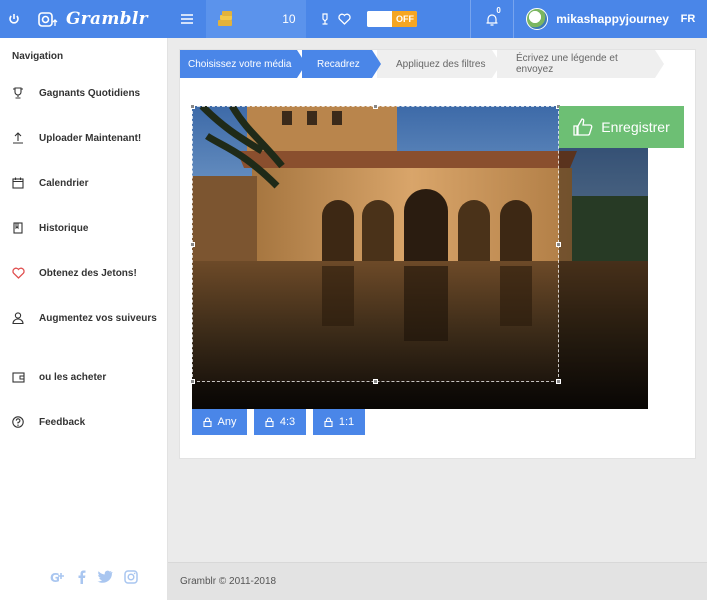  I want to click on ratio-label: 4:3, so click(287, 422).